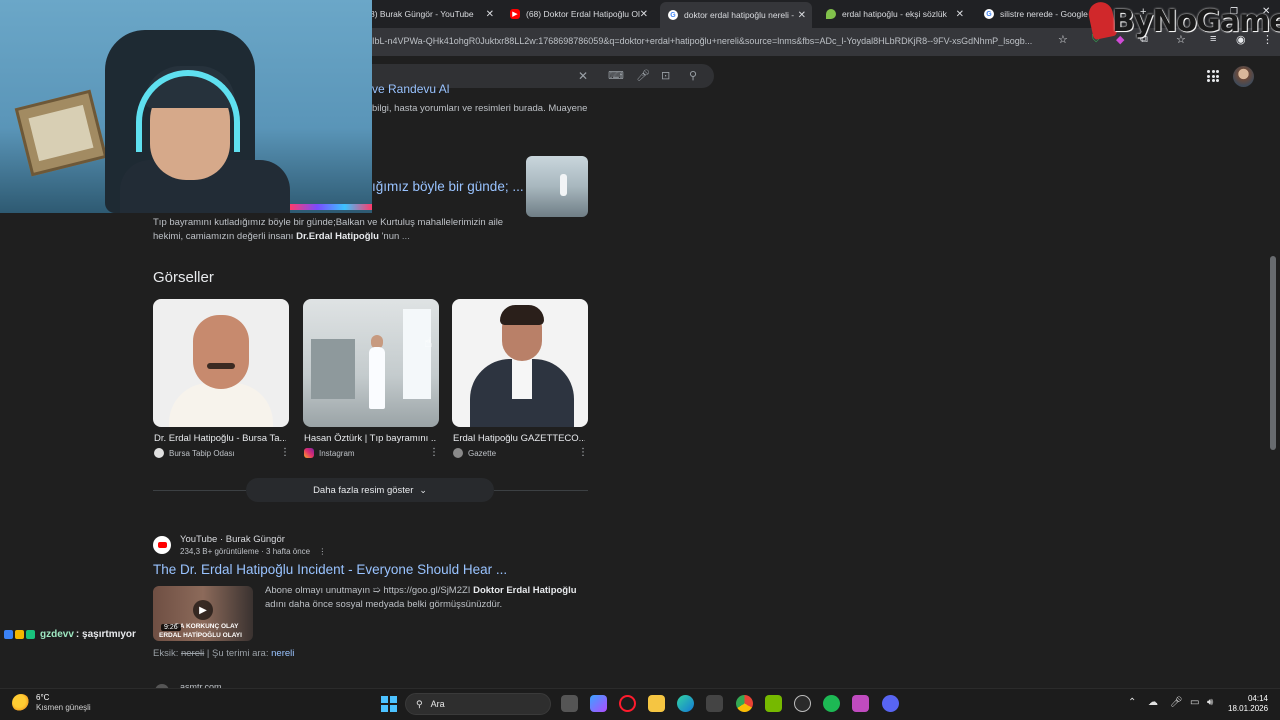  I want to click on avatar, so click(1243, 76).